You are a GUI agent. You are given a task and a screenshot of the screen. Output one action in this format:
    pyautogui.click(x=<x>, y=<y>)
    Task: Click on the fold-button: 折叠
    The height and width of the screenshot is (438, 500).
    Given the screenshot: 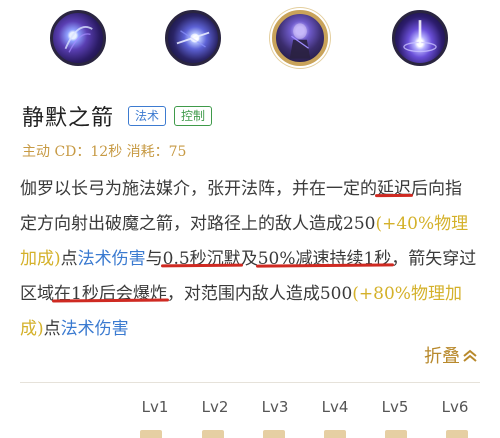 What is the action you would take?
    pyautogui.click(x=451, y=355)
    